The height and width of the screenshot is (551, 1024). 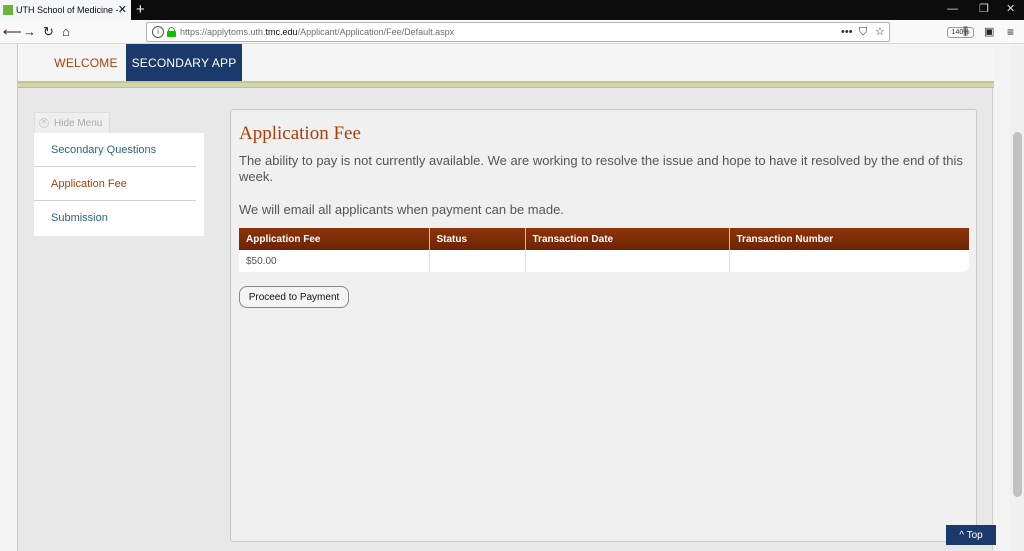 What do you see at coordinates (477, 239) in the screenshot?
I see `column-header: Status` at bounding box center [477, 239].